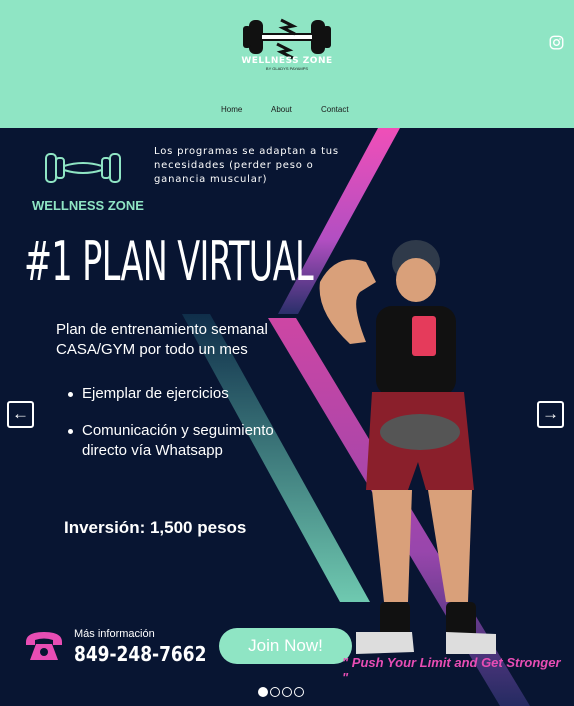  I want to click on phone-number: 849-248-7662, so click(140, 654).